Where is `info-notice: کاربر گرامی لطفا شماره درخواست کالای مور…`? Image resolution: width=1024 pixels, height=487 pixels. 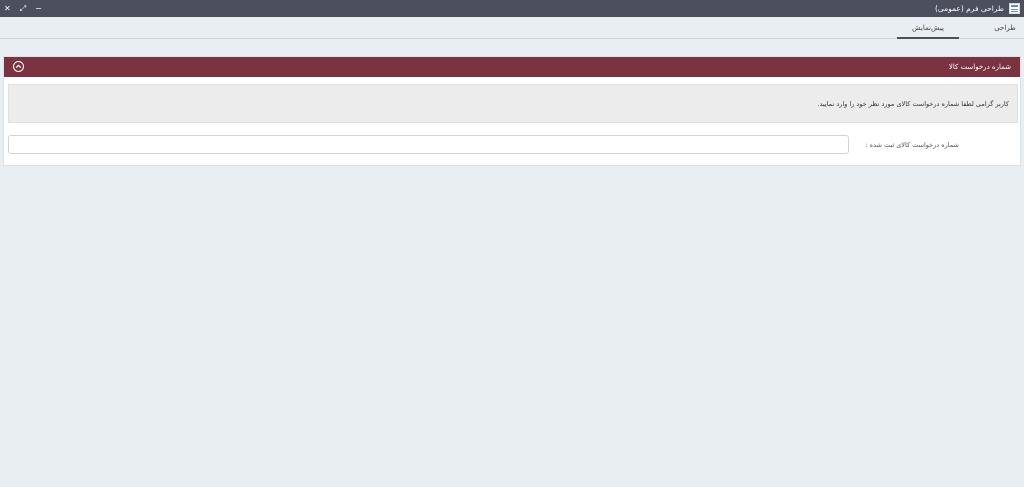 info-notice: کاربر گرامی لطفا شماره درخواست کالای مور… is located at coordinates (513, 103).